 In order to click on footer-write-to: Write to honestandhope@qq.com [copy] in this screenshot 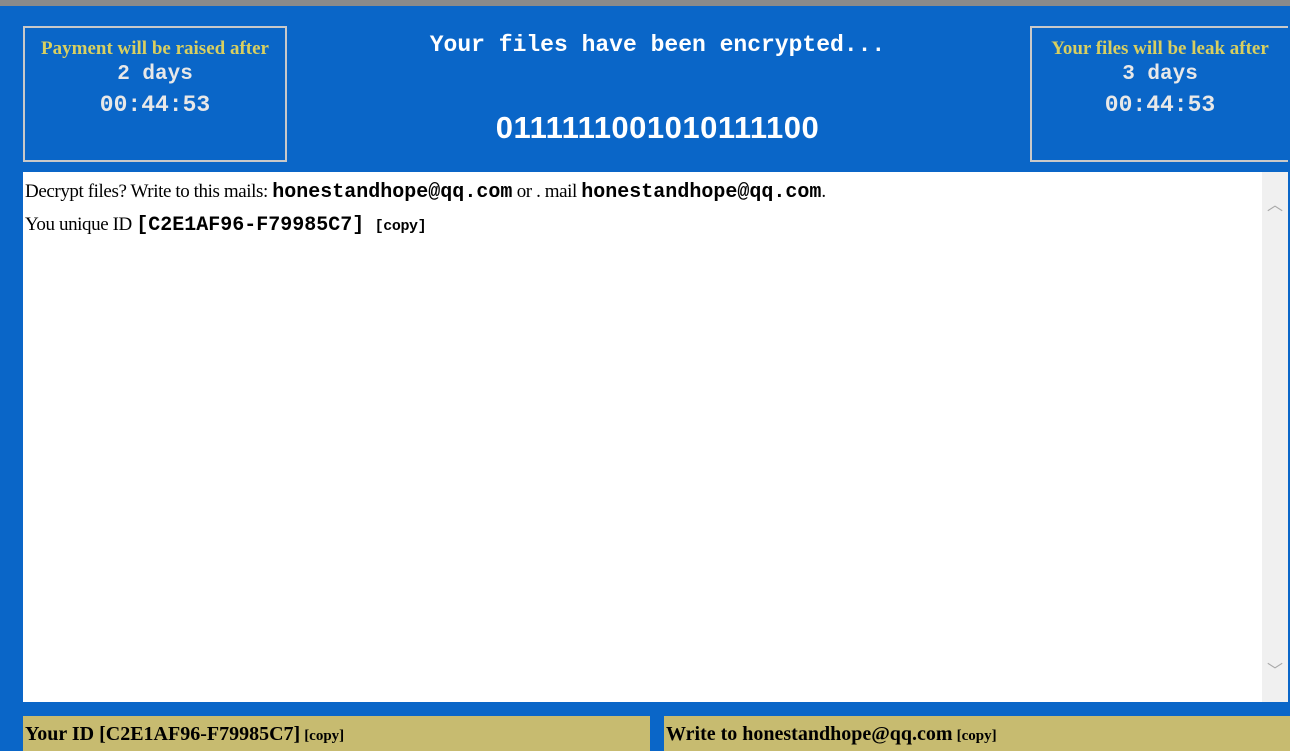, I will do `click(977, 733)`.